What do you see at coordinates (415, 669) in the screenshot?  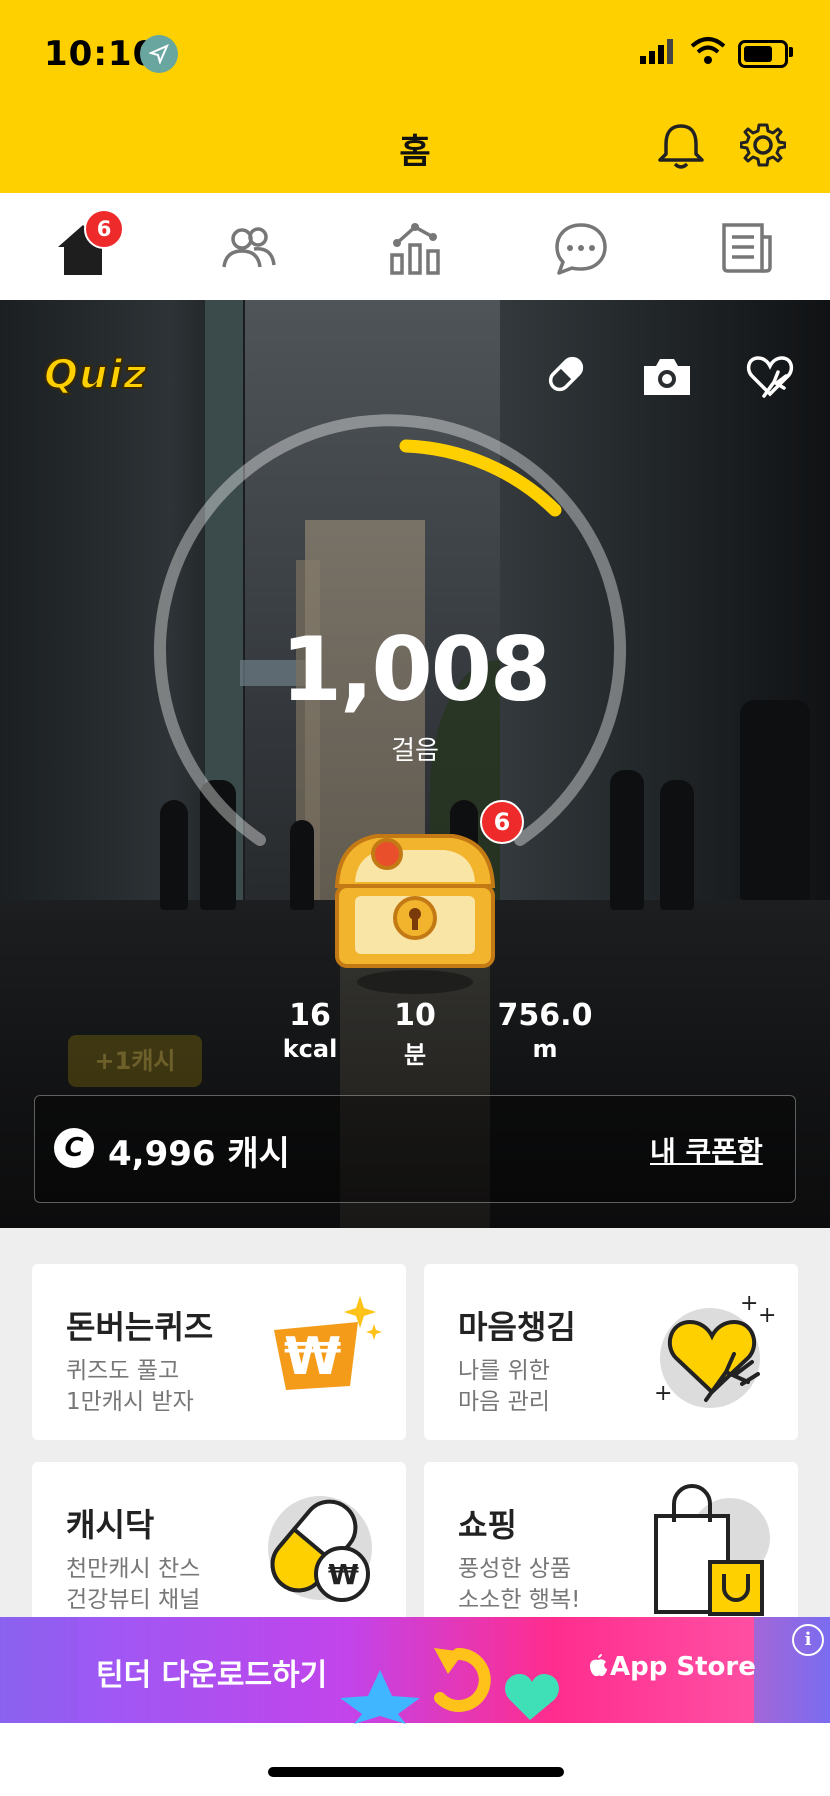 I see `step-count: 1,008` at bounding box center [415, 669].